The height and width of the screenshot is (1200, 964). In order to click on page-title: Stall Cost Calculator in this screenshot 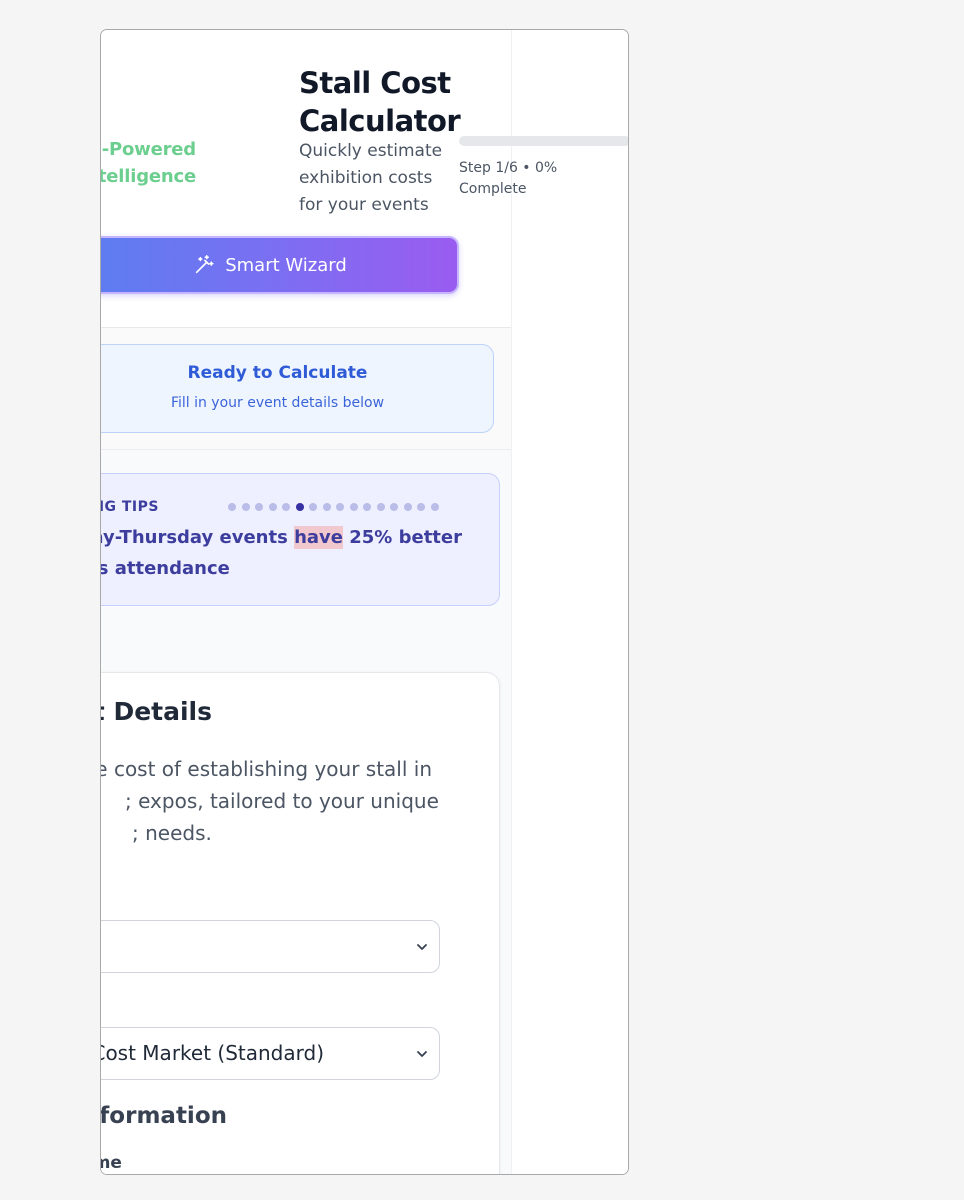, I will do `click(380, 102)`.